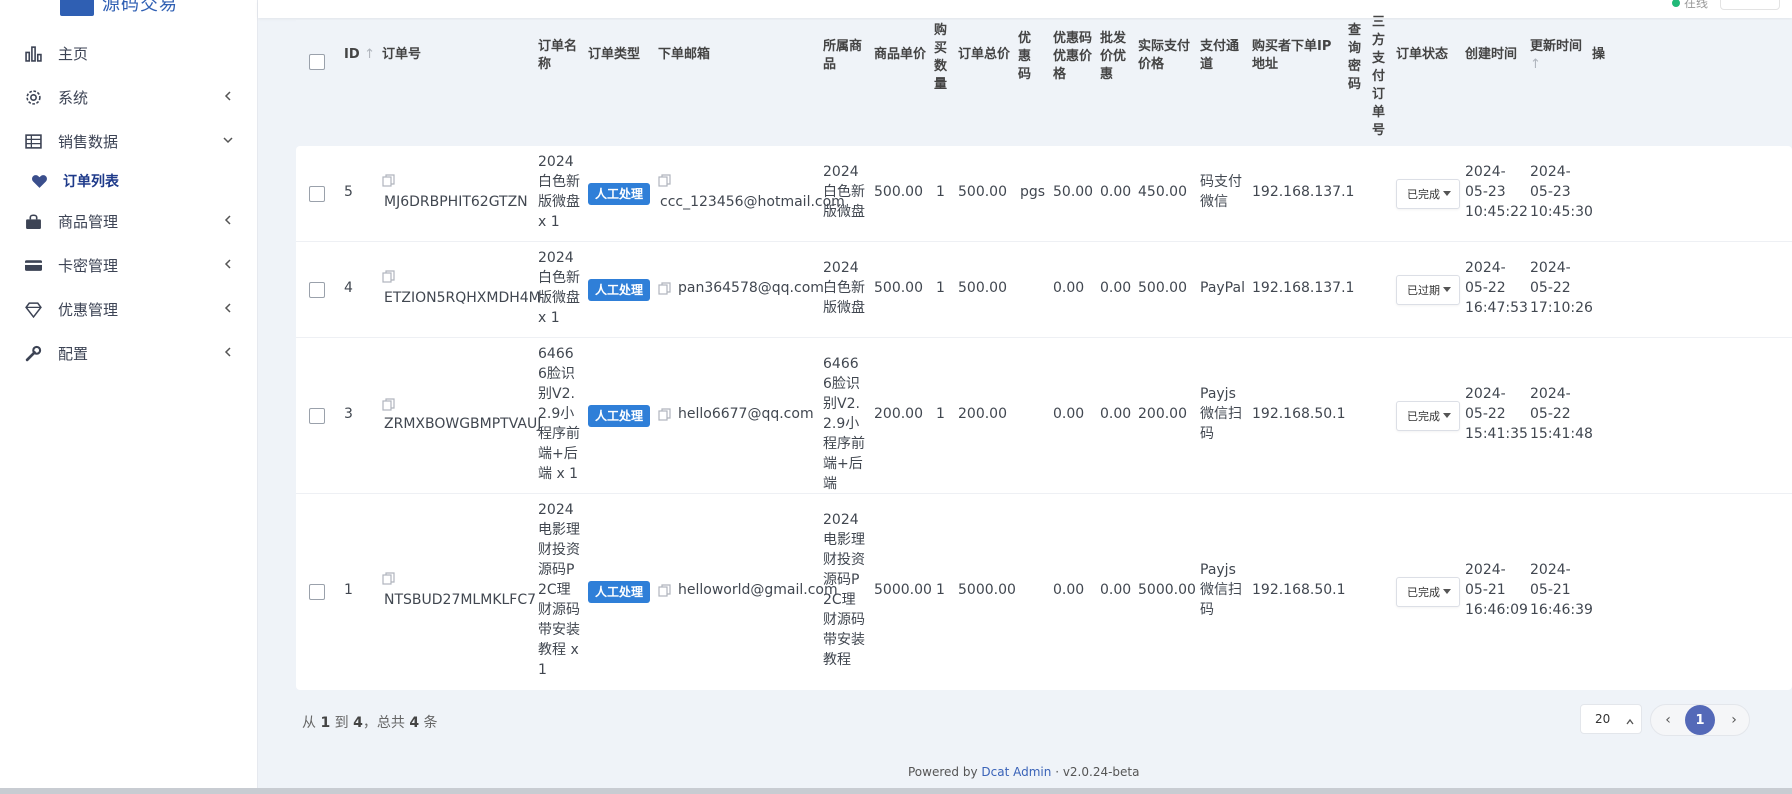  What do you see at coordinates (1700, 720) in the screenshot?
I see `page-1-button: 1` at bounding box center [1700, 720].